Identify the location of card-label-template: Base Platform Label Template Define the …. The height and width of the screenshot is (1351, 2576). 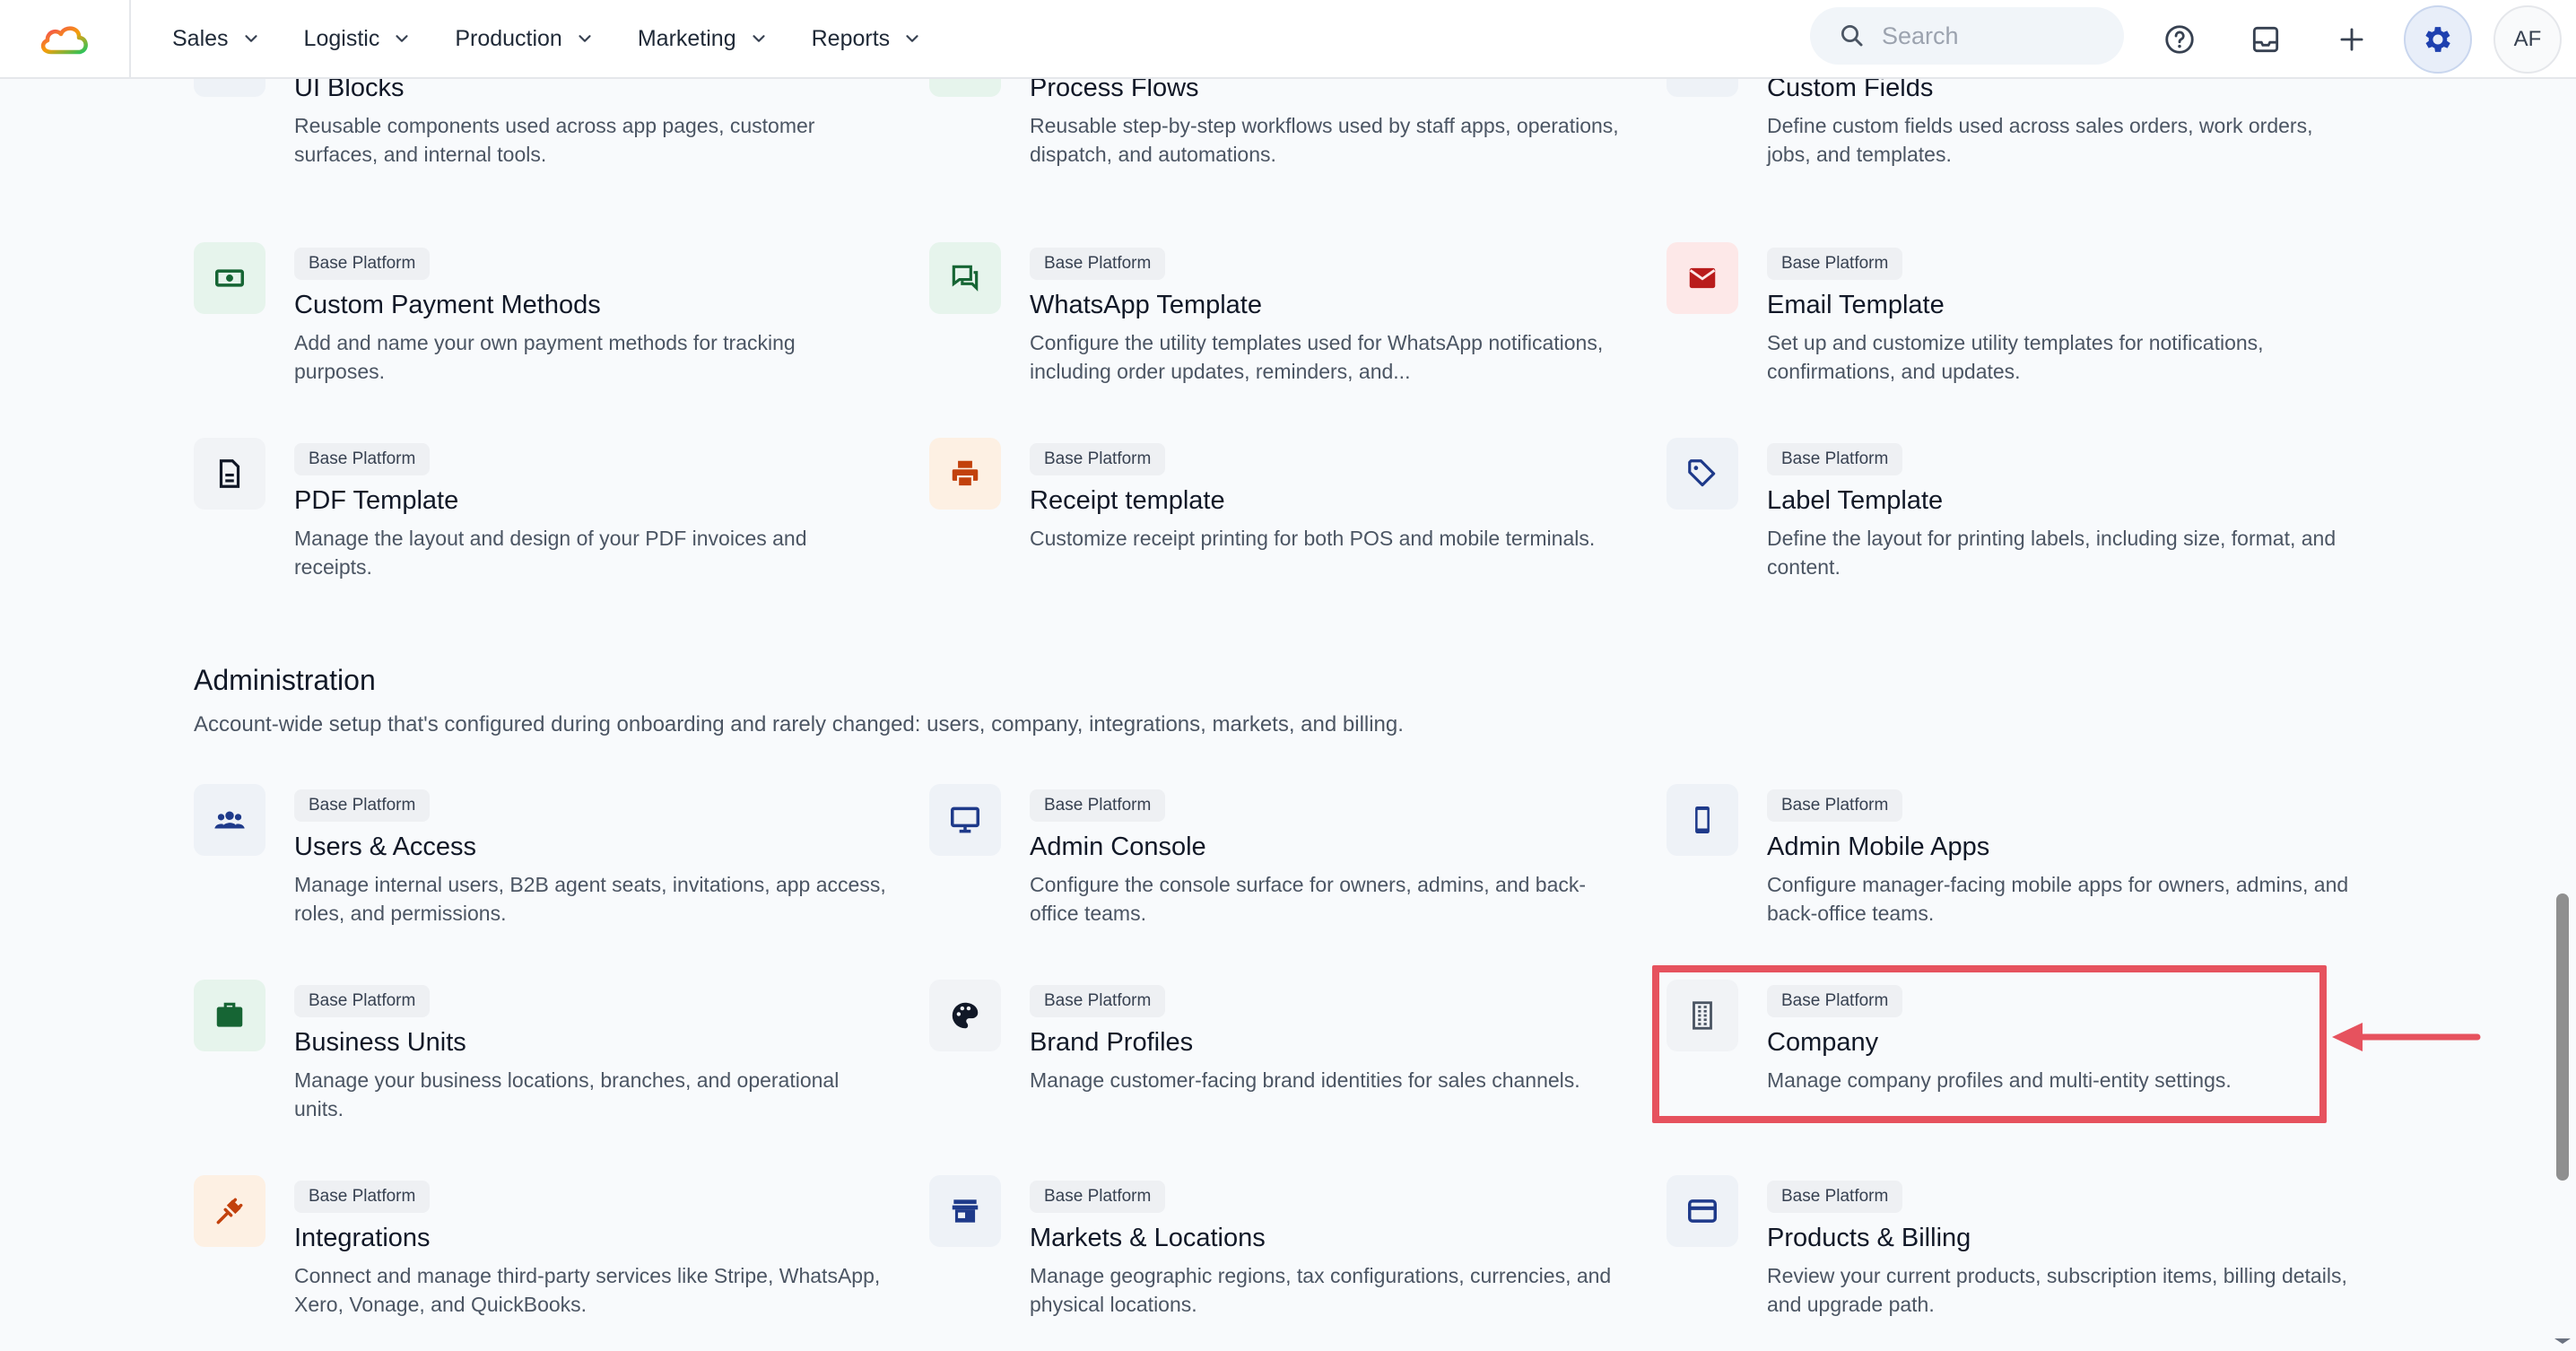
(2016, 523).